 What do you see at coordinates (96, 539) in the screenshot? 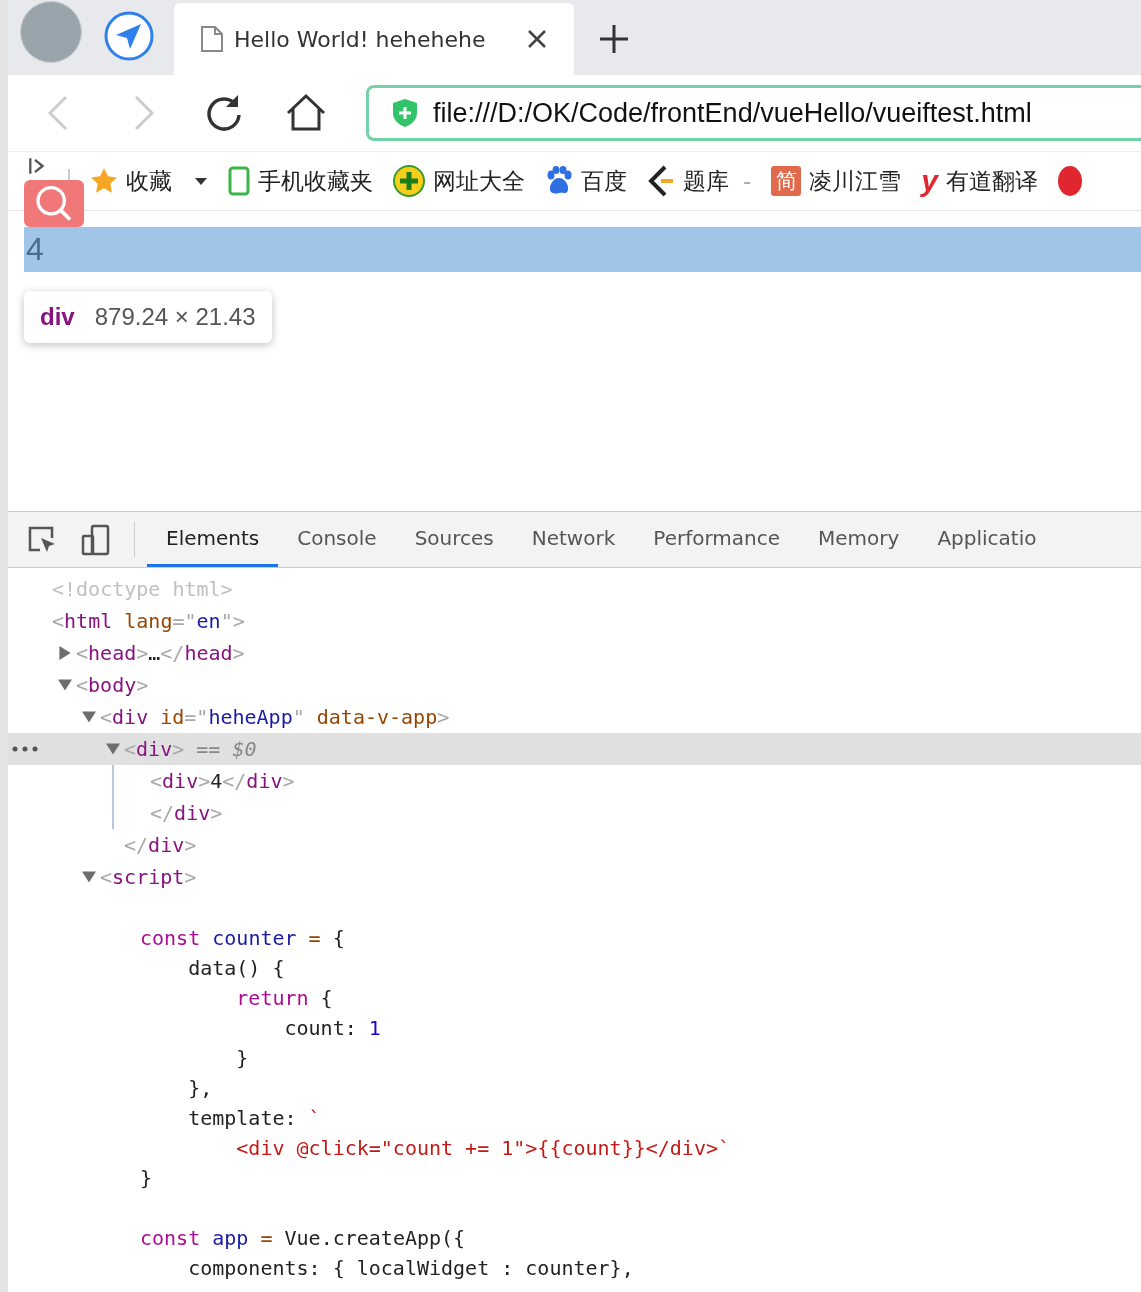
I see `device-icon` at bounding box center [96, 539].